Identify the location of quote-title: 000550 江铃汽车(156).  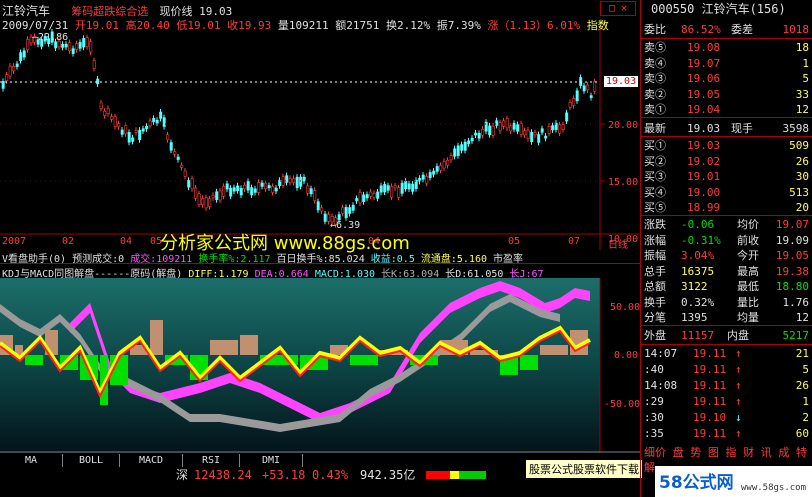
(726, 9).